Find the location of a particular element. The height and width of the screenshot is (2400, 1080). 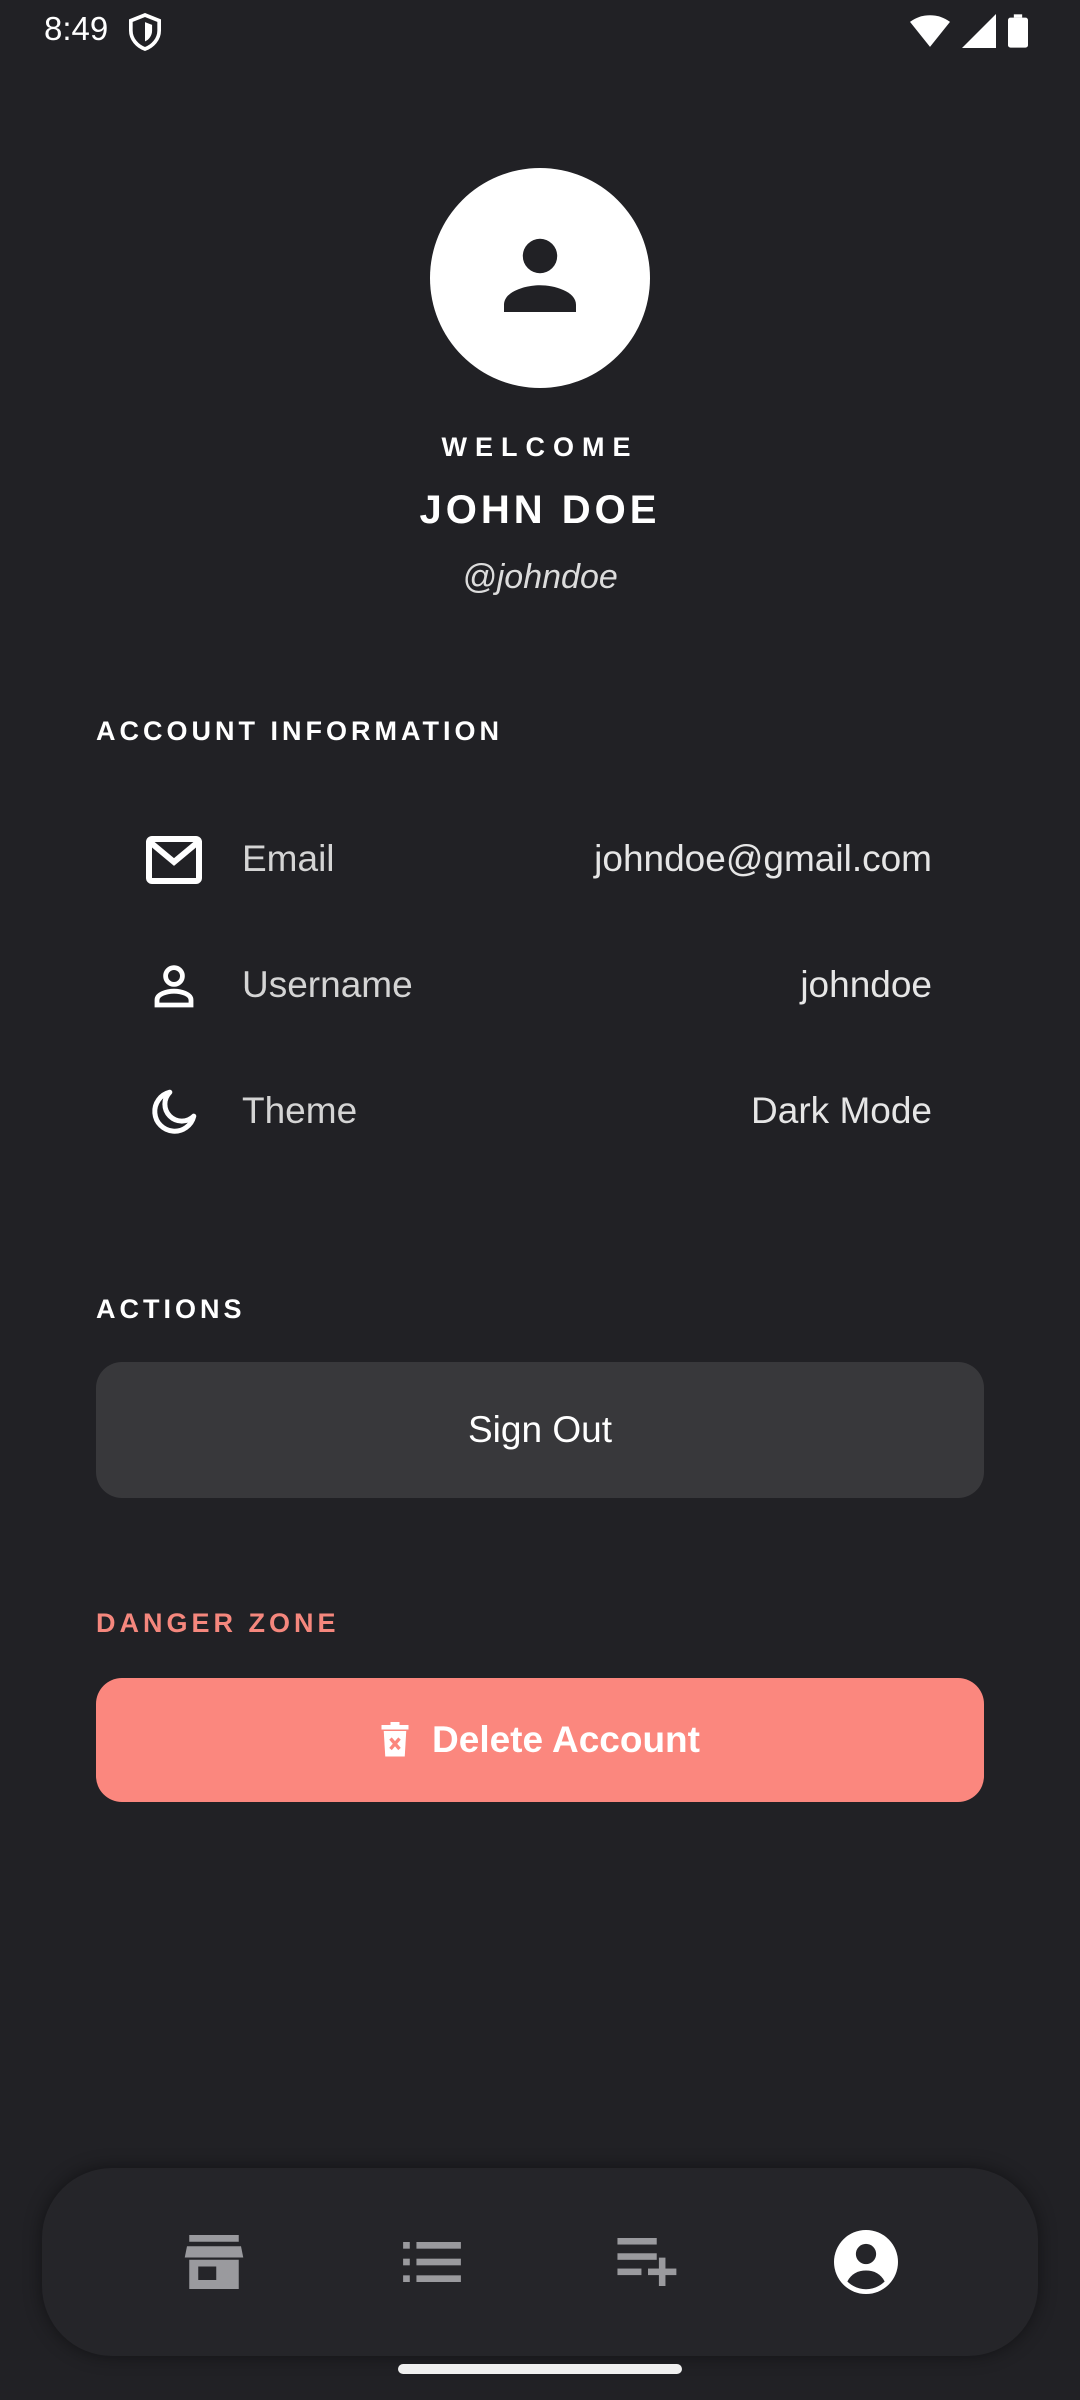

user-full-name: JOHN DOE is located at coordinates (540, 510).